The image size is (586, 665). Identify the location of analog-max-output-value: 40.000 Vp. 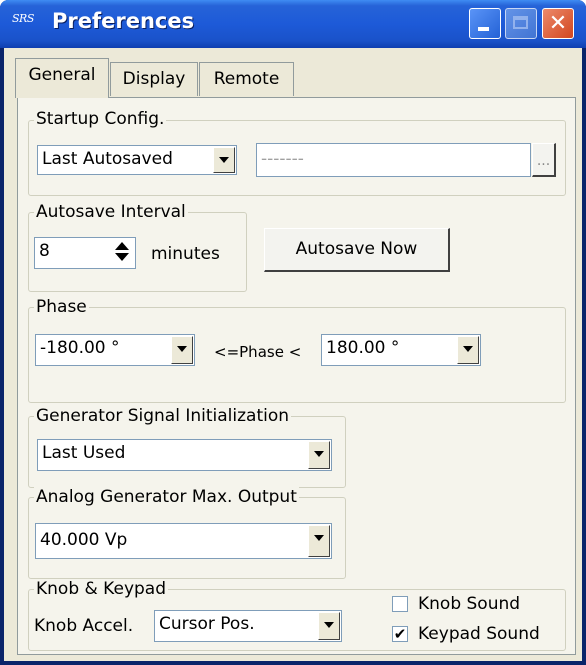
(84, 540).